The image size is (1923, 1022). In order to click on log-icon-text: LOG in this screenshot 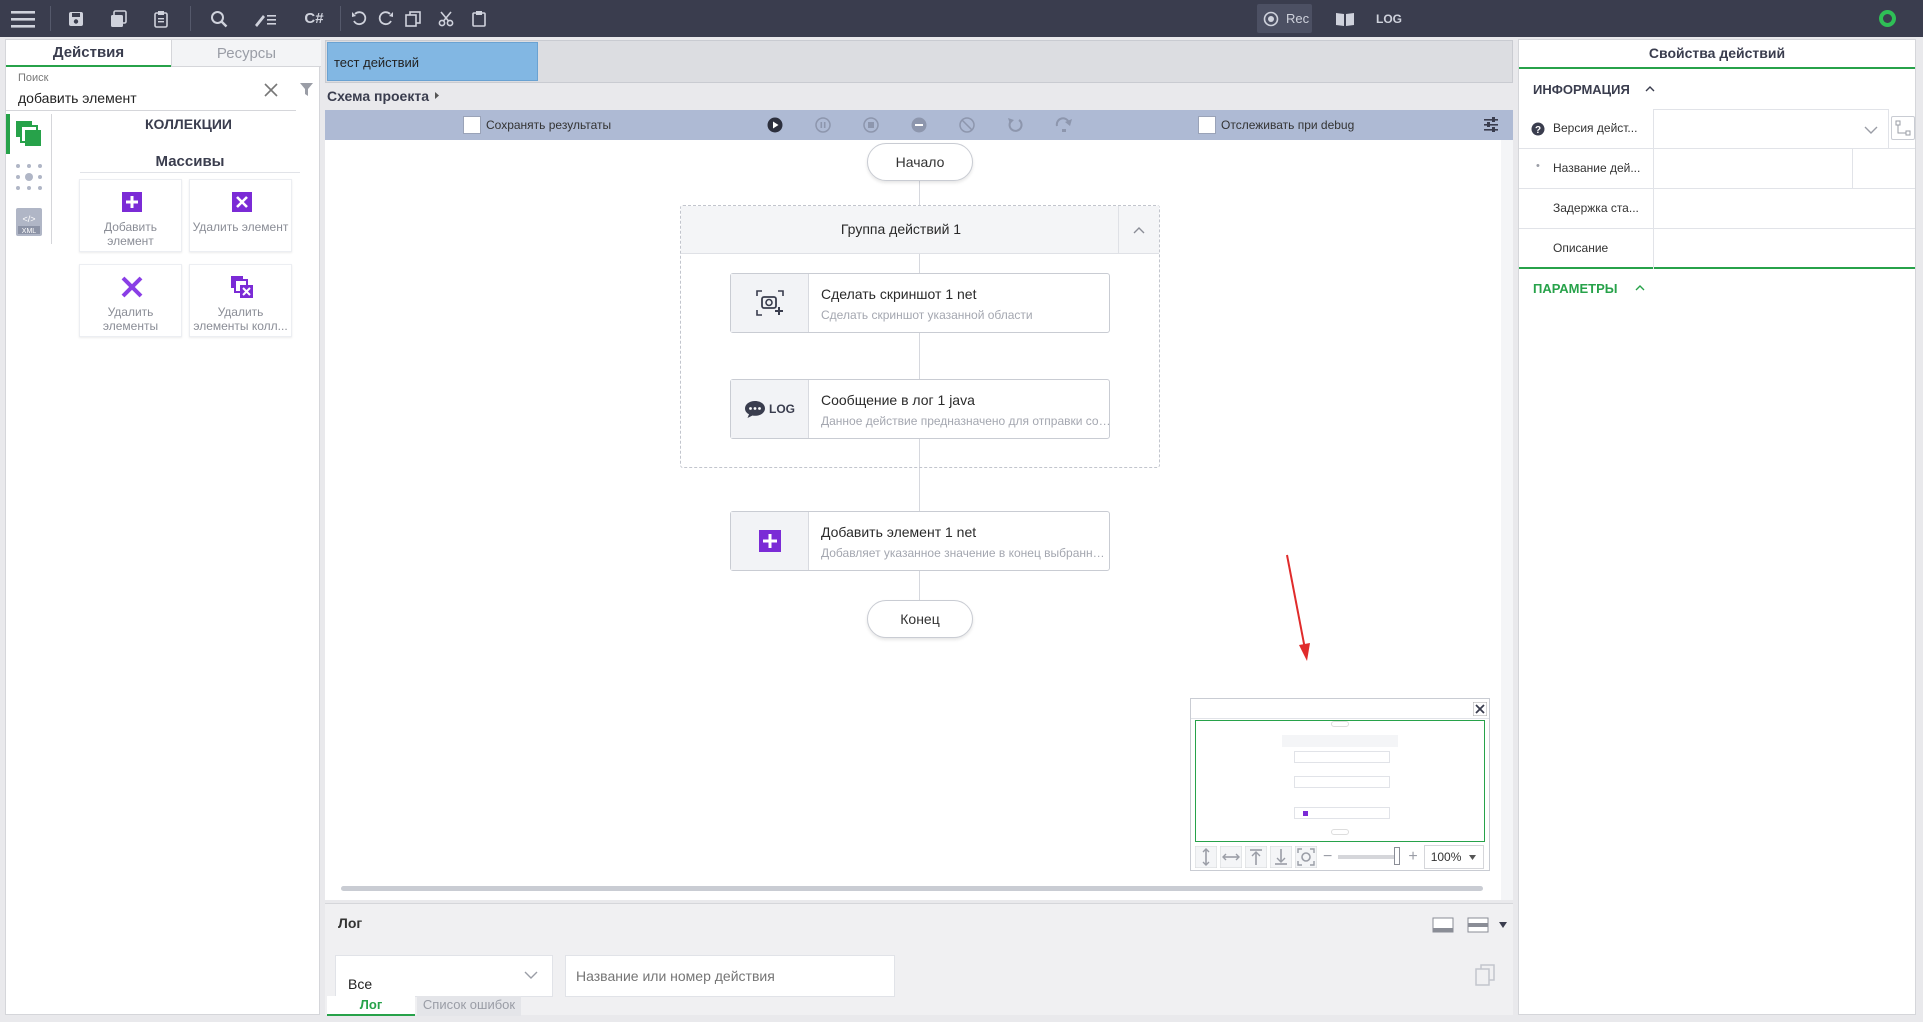, I will do `click(782, 409)`.